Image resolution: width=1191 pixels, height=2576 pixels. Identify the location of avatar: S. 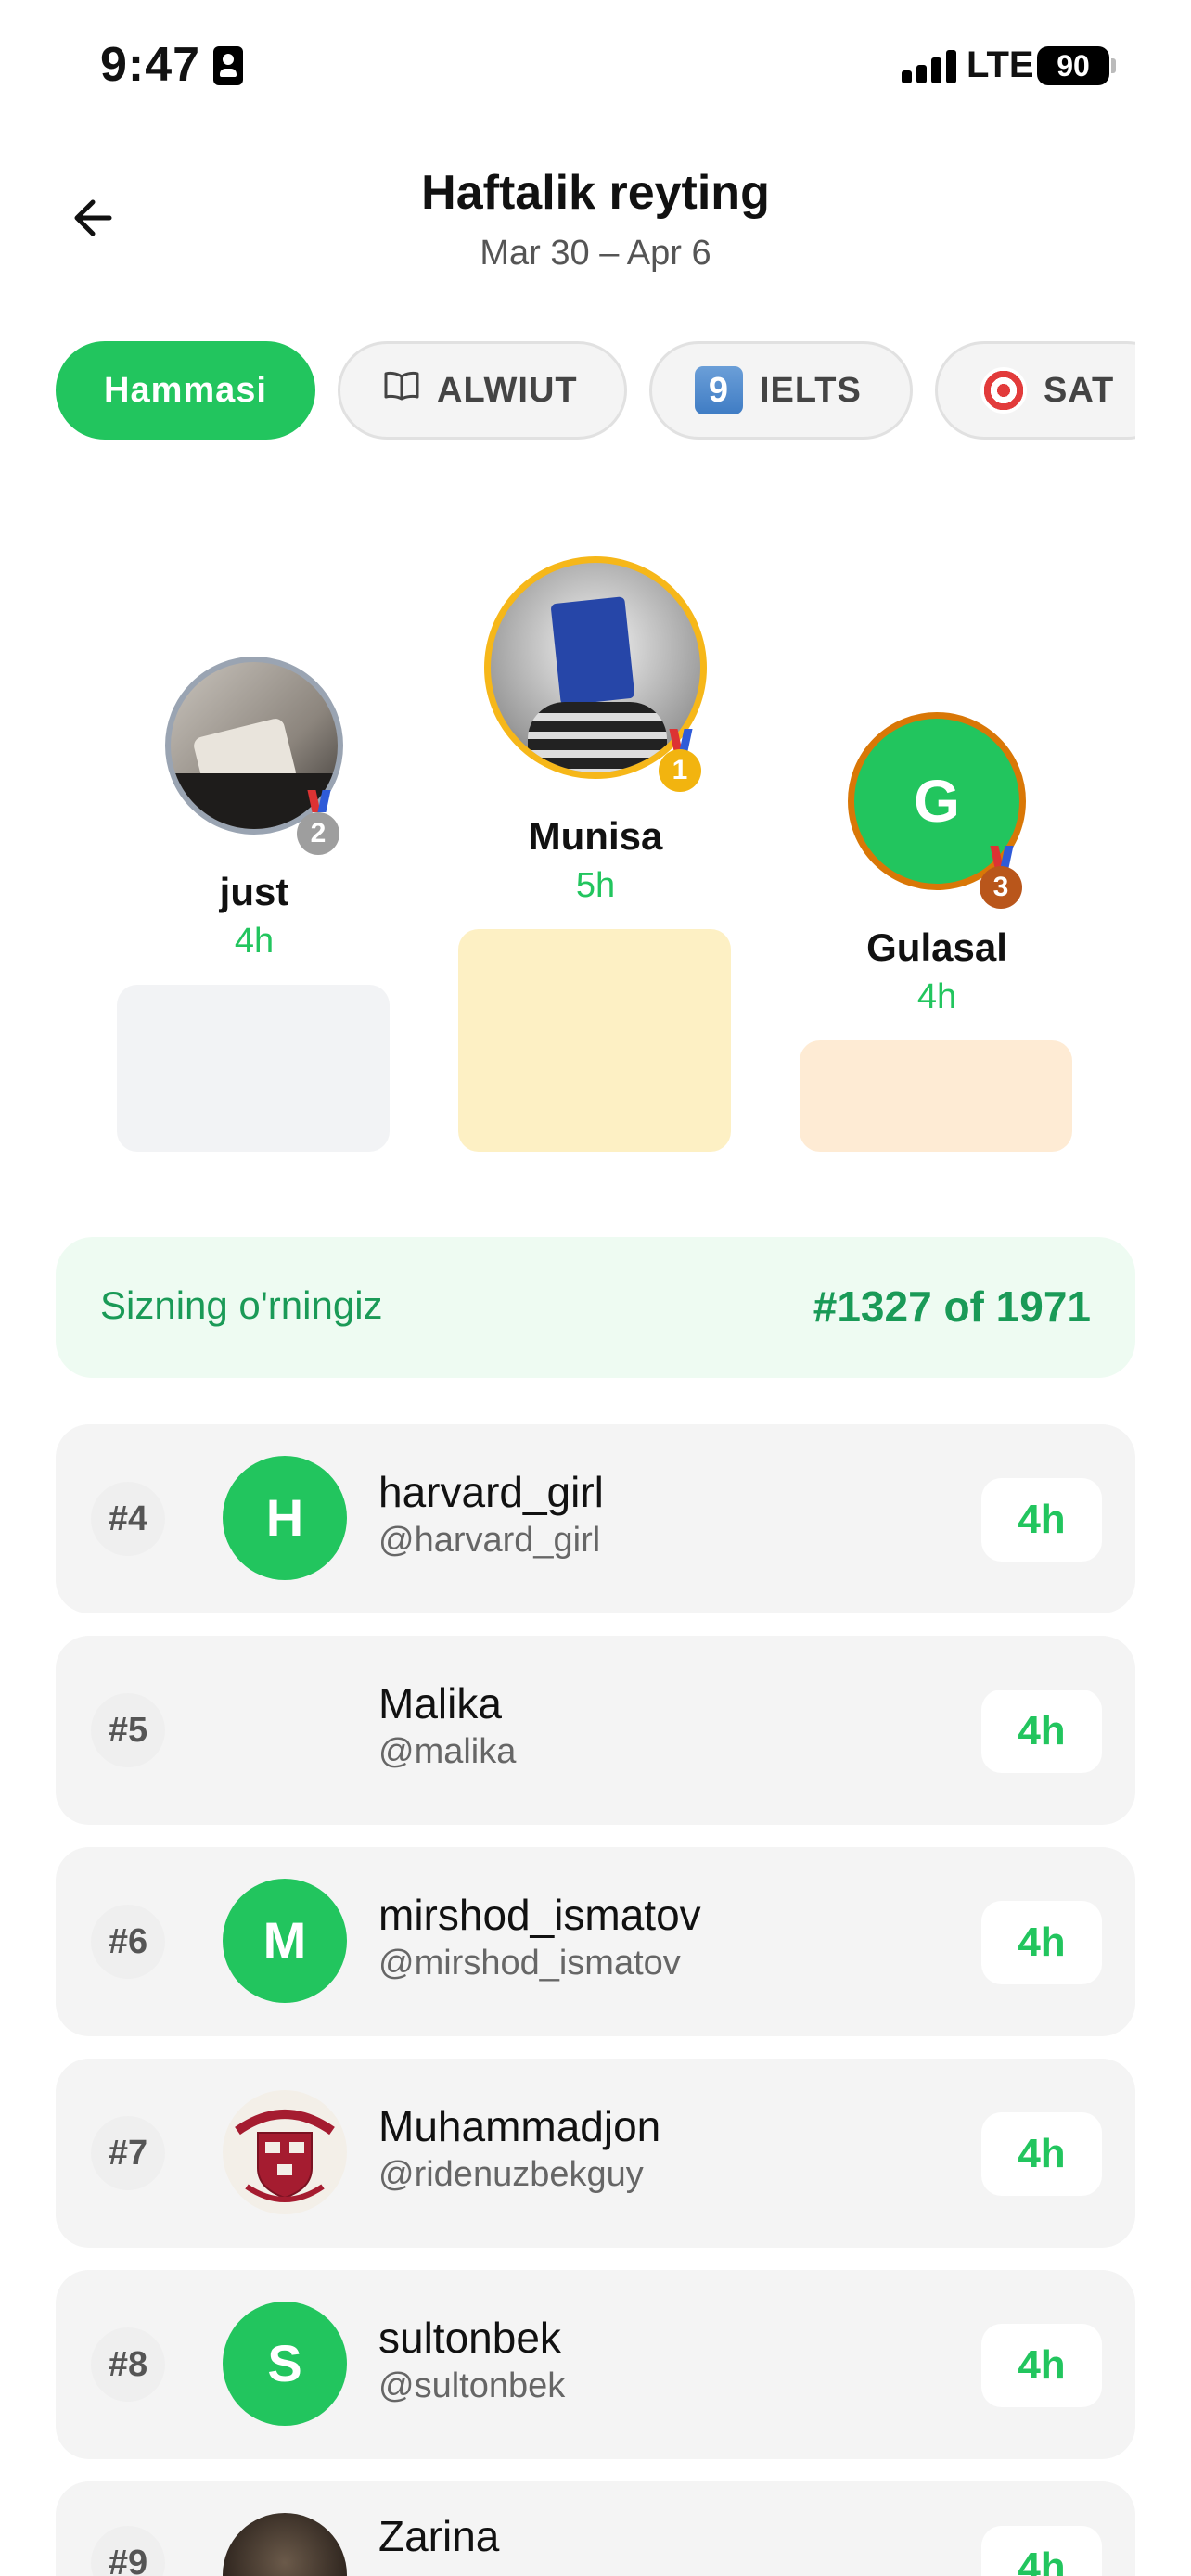
(285, 2364).